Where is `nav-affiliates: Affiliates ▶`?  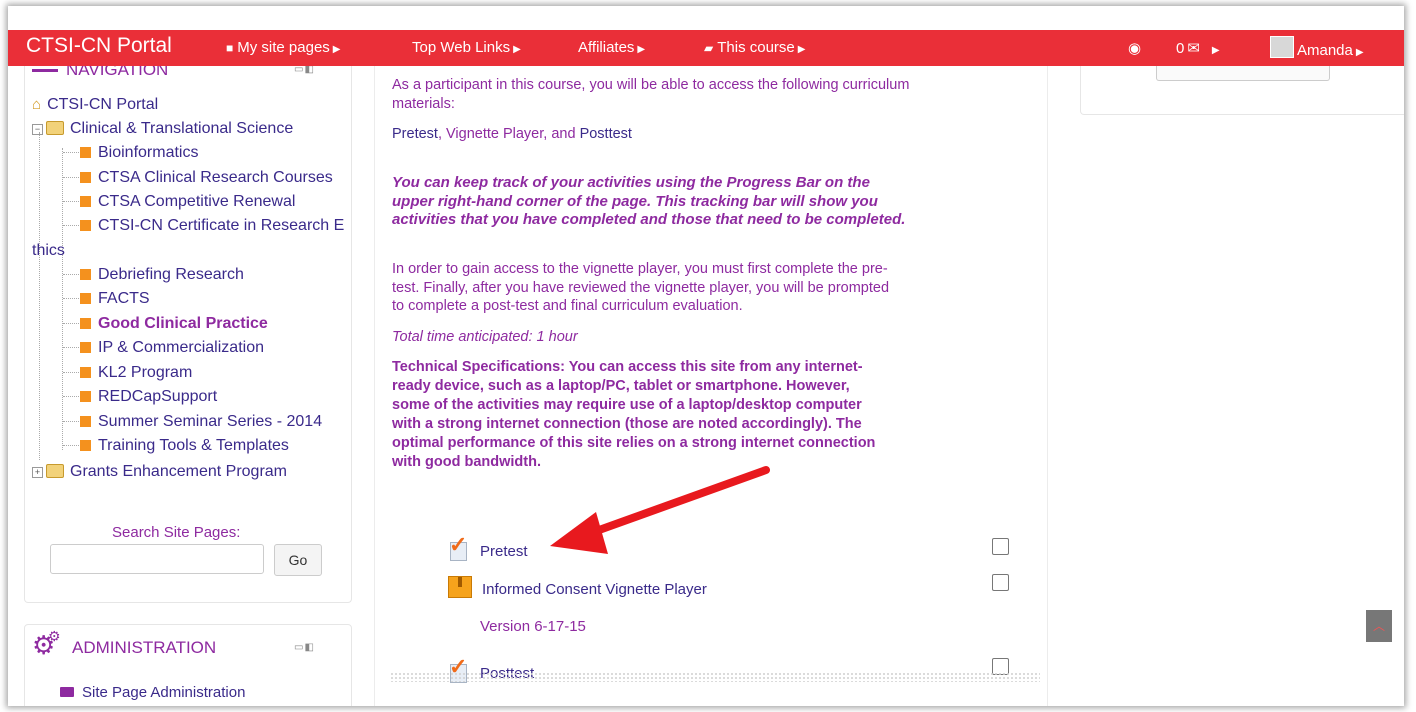 nav-affiliates: Affiliates ▶ is located at coordinates (611, 47).